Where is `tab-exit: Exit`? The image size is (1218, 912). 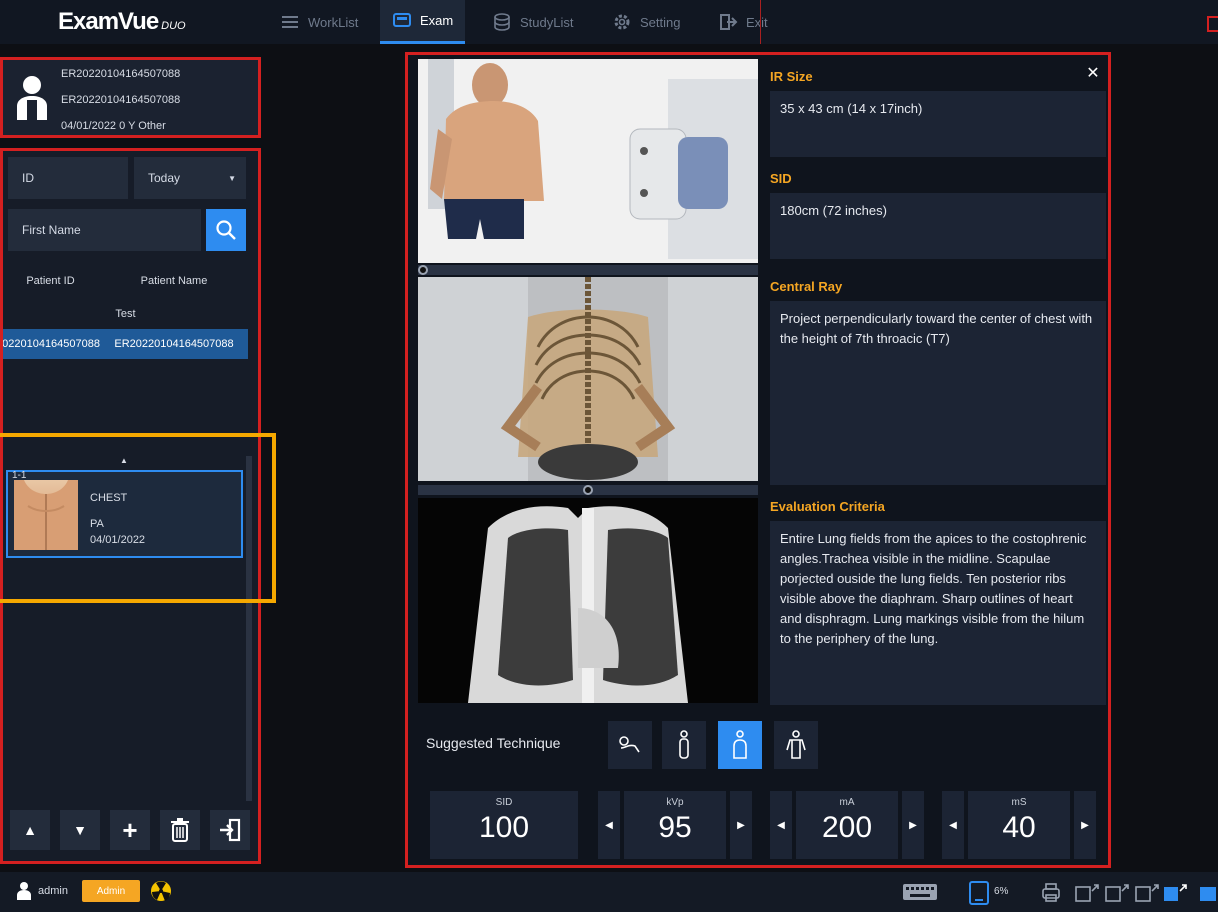
tab-exit: Exit is located at coordinates (743, 22).